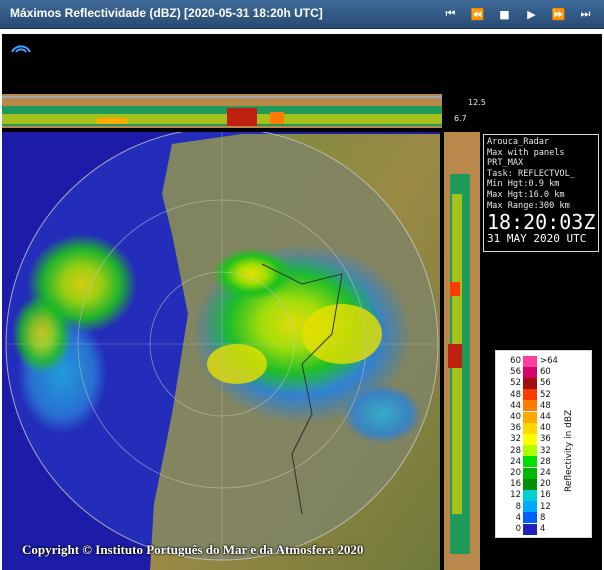 The image size is (604, 570). Describe the element at coordinates (21, 46) in the screenshot. I see `ipma-logo-icon` at that location.